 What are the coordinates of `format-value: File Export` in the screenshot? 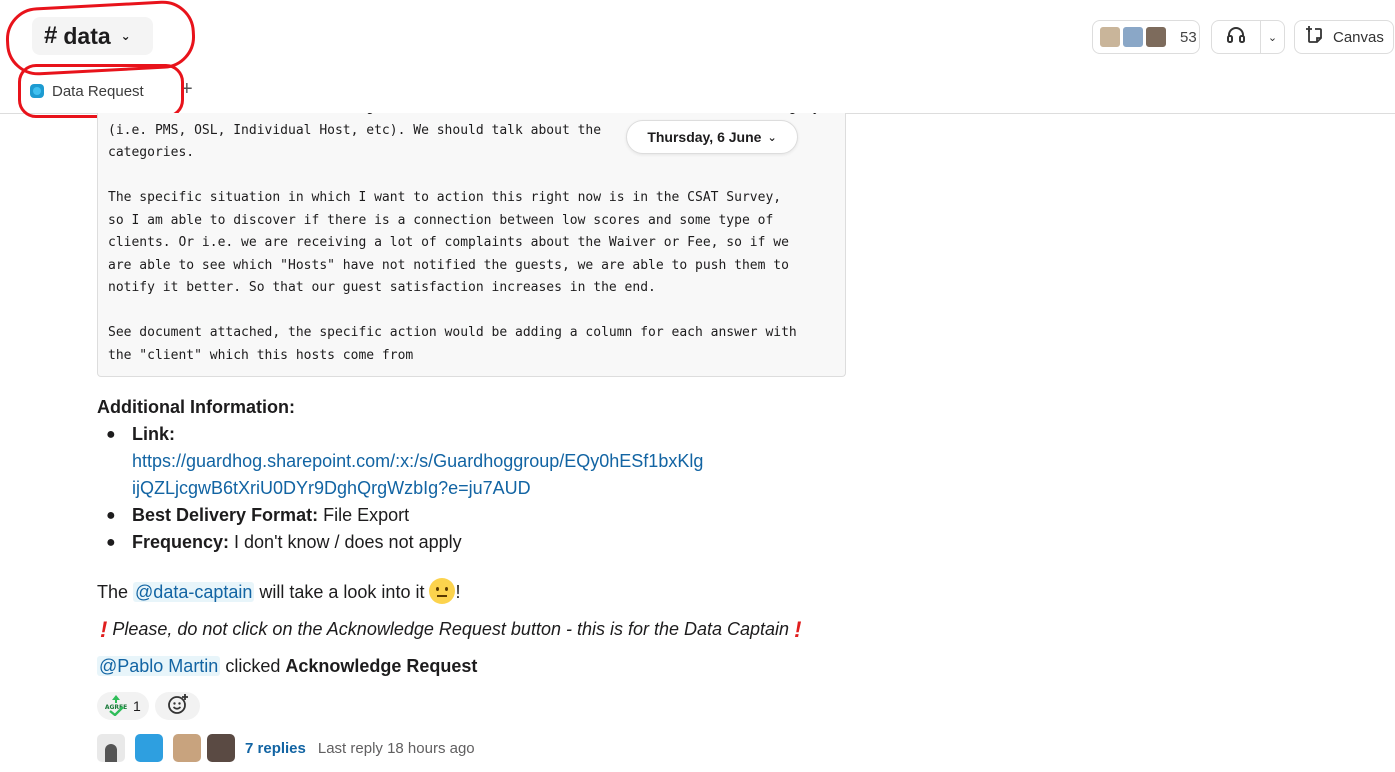 It's located at (364, 515).